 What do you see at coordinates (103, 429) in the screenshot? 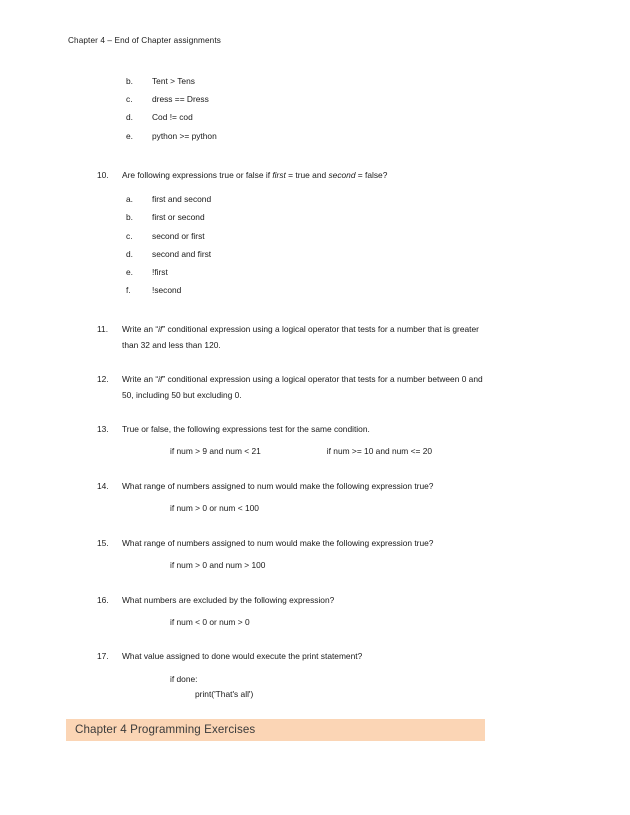
I see `question-number: 13.` at bounding box center [103, 429].